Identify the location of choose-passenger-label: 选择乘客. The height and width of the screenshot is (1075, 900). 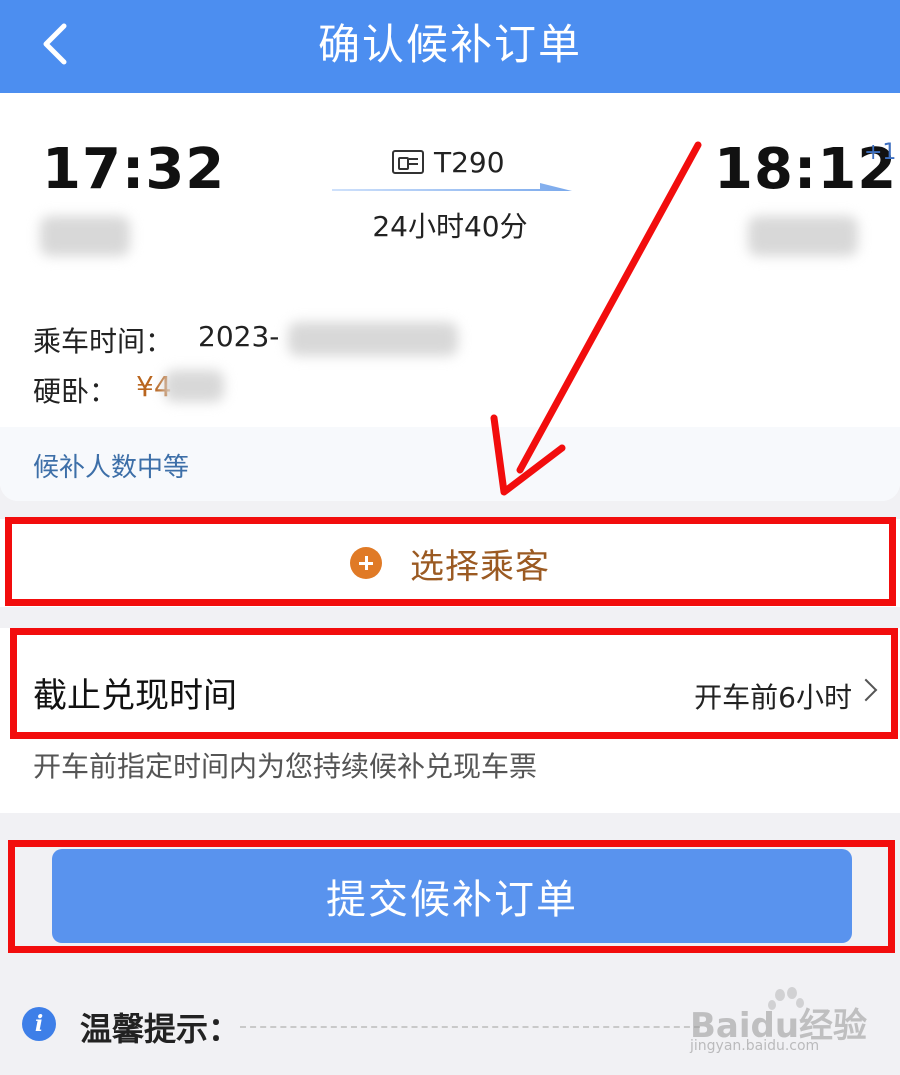
(480, 566).